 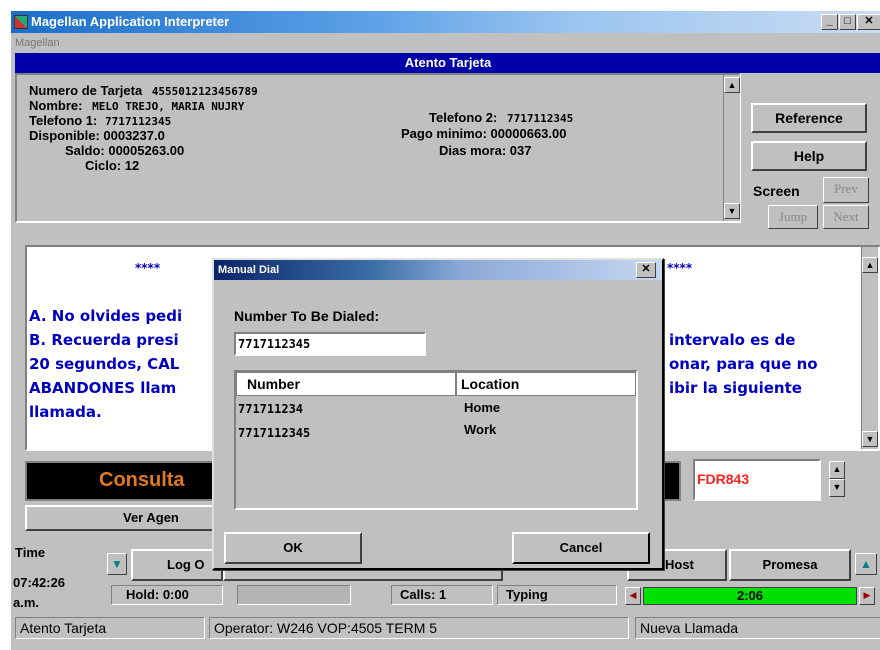 I want to click on time-label: Time, so click(x=30, y=552).